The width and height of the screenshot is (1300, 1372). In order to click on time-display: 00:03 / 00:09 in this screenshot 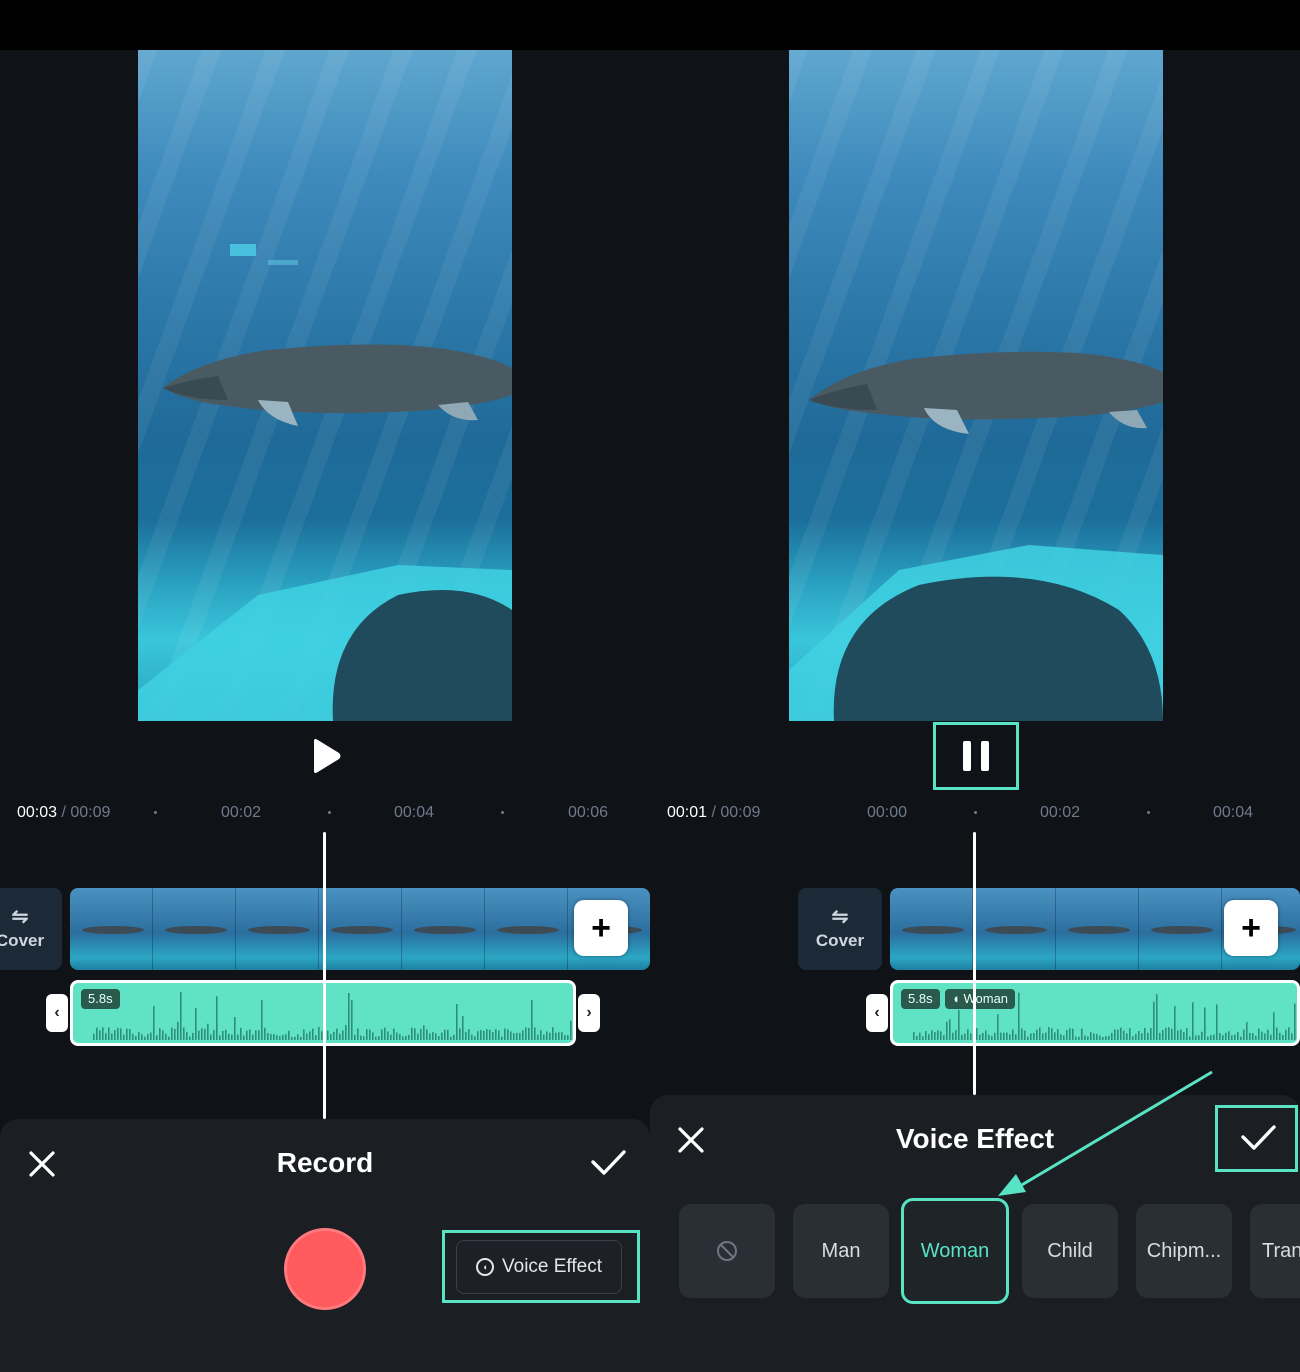, I will do `click(63, 813)`.